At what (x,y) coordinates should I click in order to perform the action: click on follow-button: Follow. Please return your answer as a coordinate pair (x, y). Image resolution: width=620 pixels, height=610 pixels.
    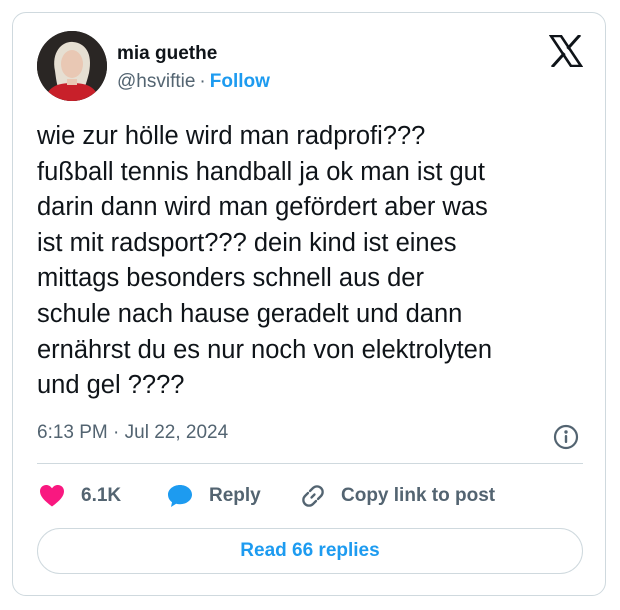
    Looking at the image, I should click on (240, 81).